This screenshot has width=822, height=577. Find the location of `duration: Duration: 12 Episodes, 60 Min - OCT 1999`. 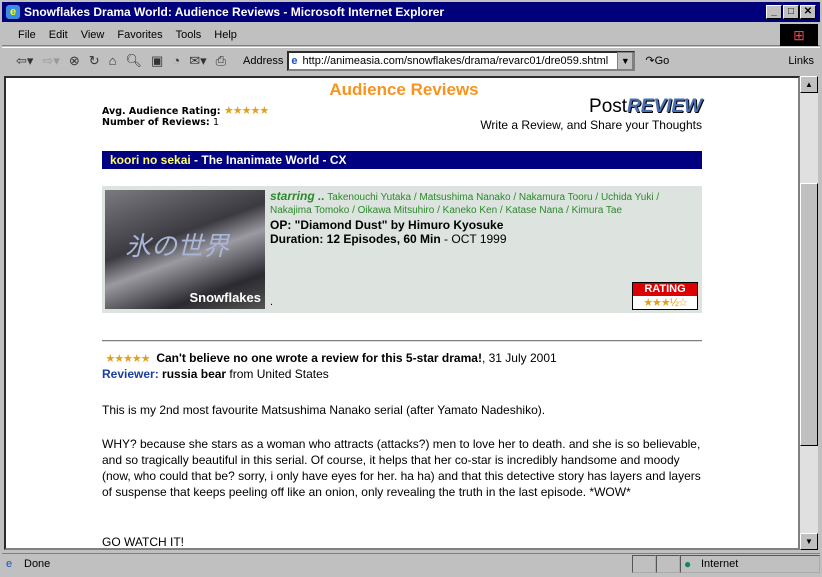

duration: Duration: 12 Episodes, 60 Min - OCT 1999 is located at coordinates (485, 239).